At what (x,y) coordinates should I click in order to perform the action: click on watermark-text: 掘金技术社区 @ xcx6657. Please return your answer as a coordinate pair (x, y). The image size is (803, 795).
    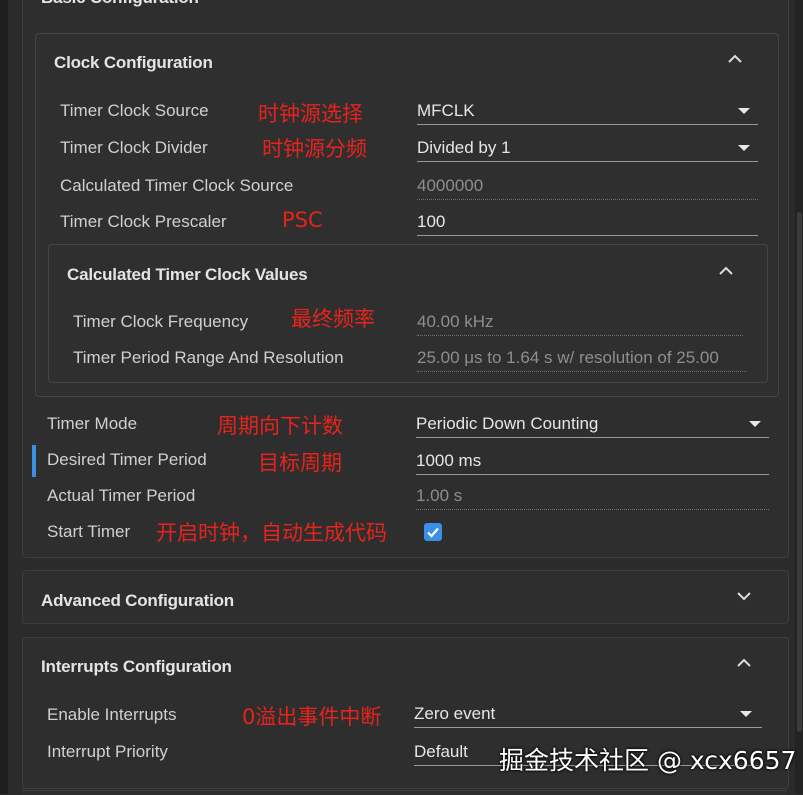
    Looking at the image, I should click on (648, 760).